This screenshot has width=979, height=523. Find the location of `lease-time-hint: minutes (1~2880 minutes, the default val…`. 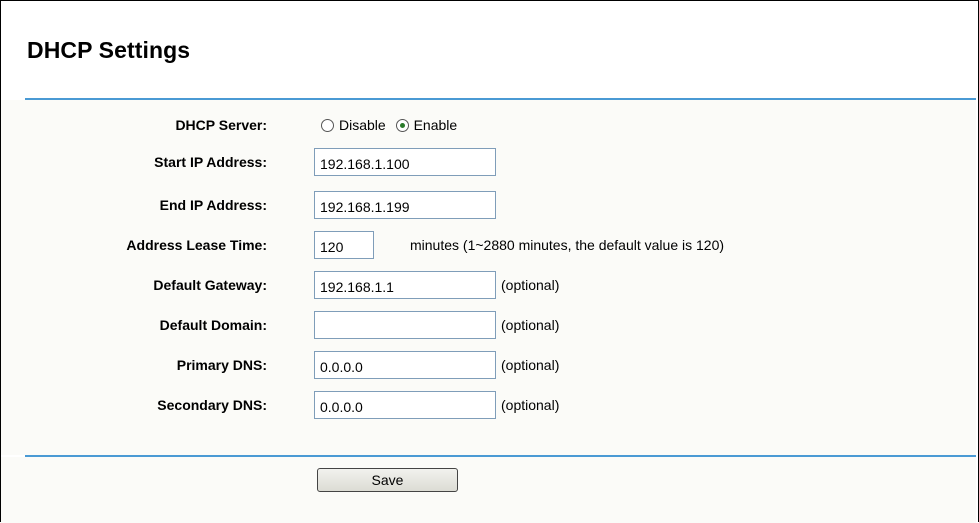

lease-time-hint: minutes (1~2880 minutes, the default val… is located at coordinates (567, 245).